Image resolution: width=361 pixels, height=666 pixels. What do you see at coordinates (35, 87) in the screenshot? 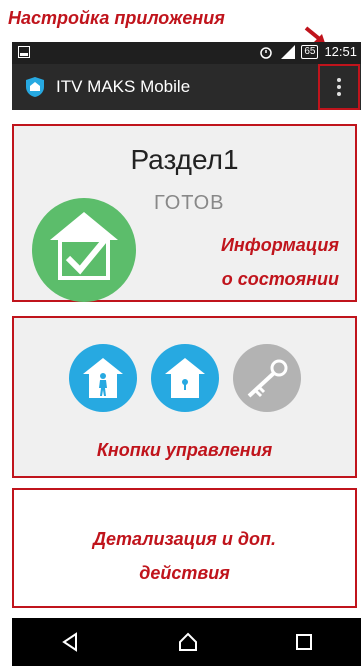
I see `home-shield-icon` at bounding box center [35, 87].